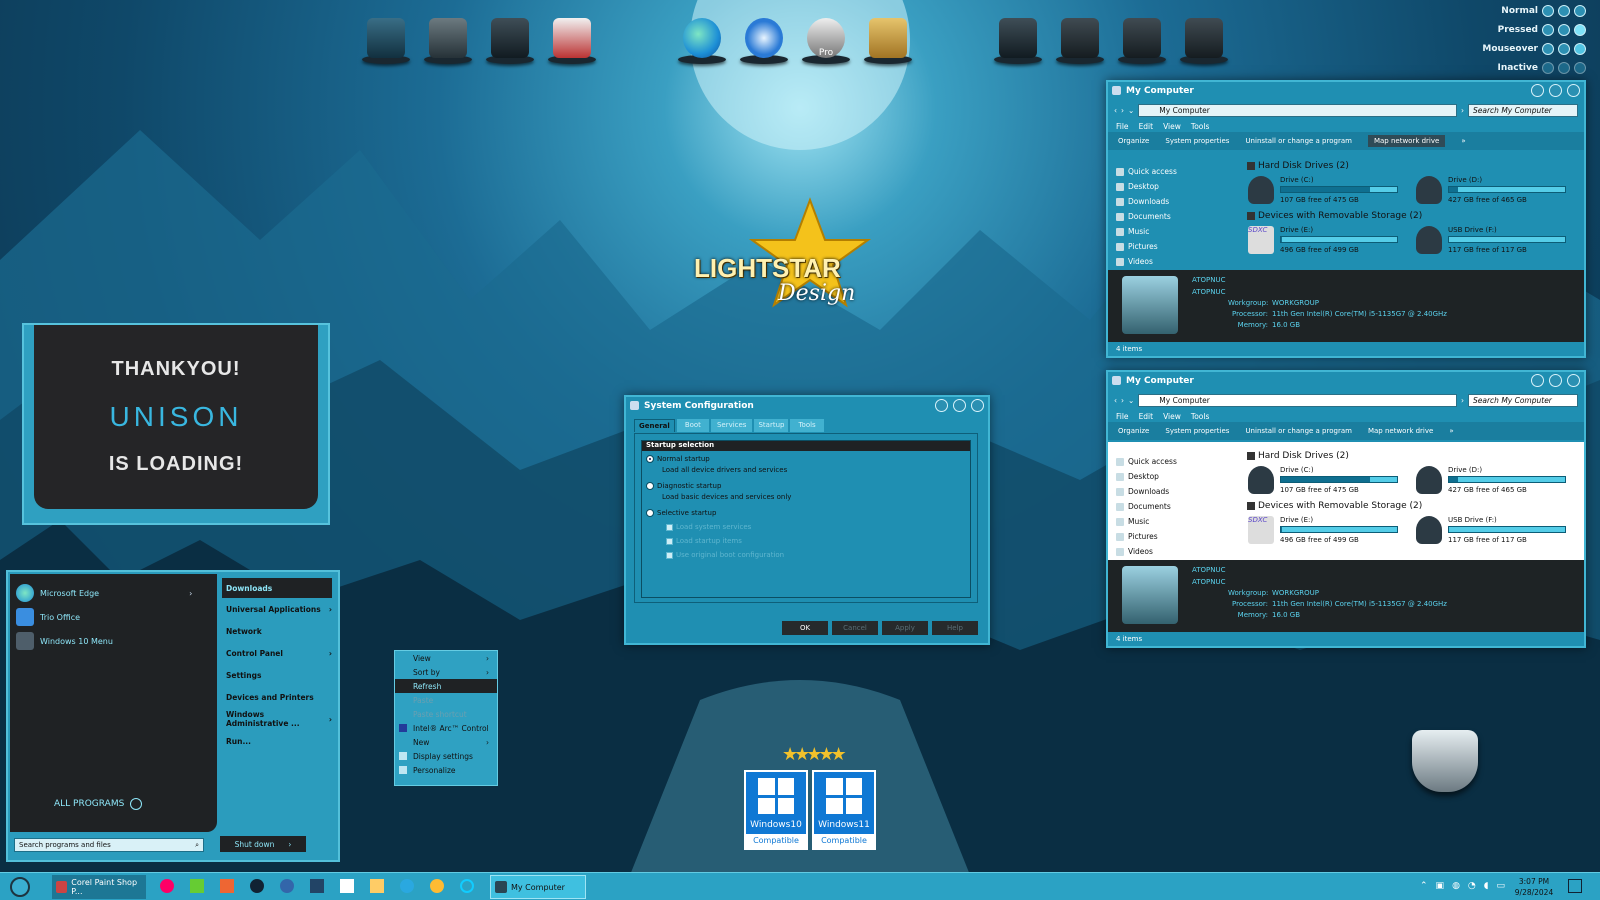 This screenshot has width=1600, height=900. I want to click on chevron-down-icon: ⌄, so click(1131, 400).